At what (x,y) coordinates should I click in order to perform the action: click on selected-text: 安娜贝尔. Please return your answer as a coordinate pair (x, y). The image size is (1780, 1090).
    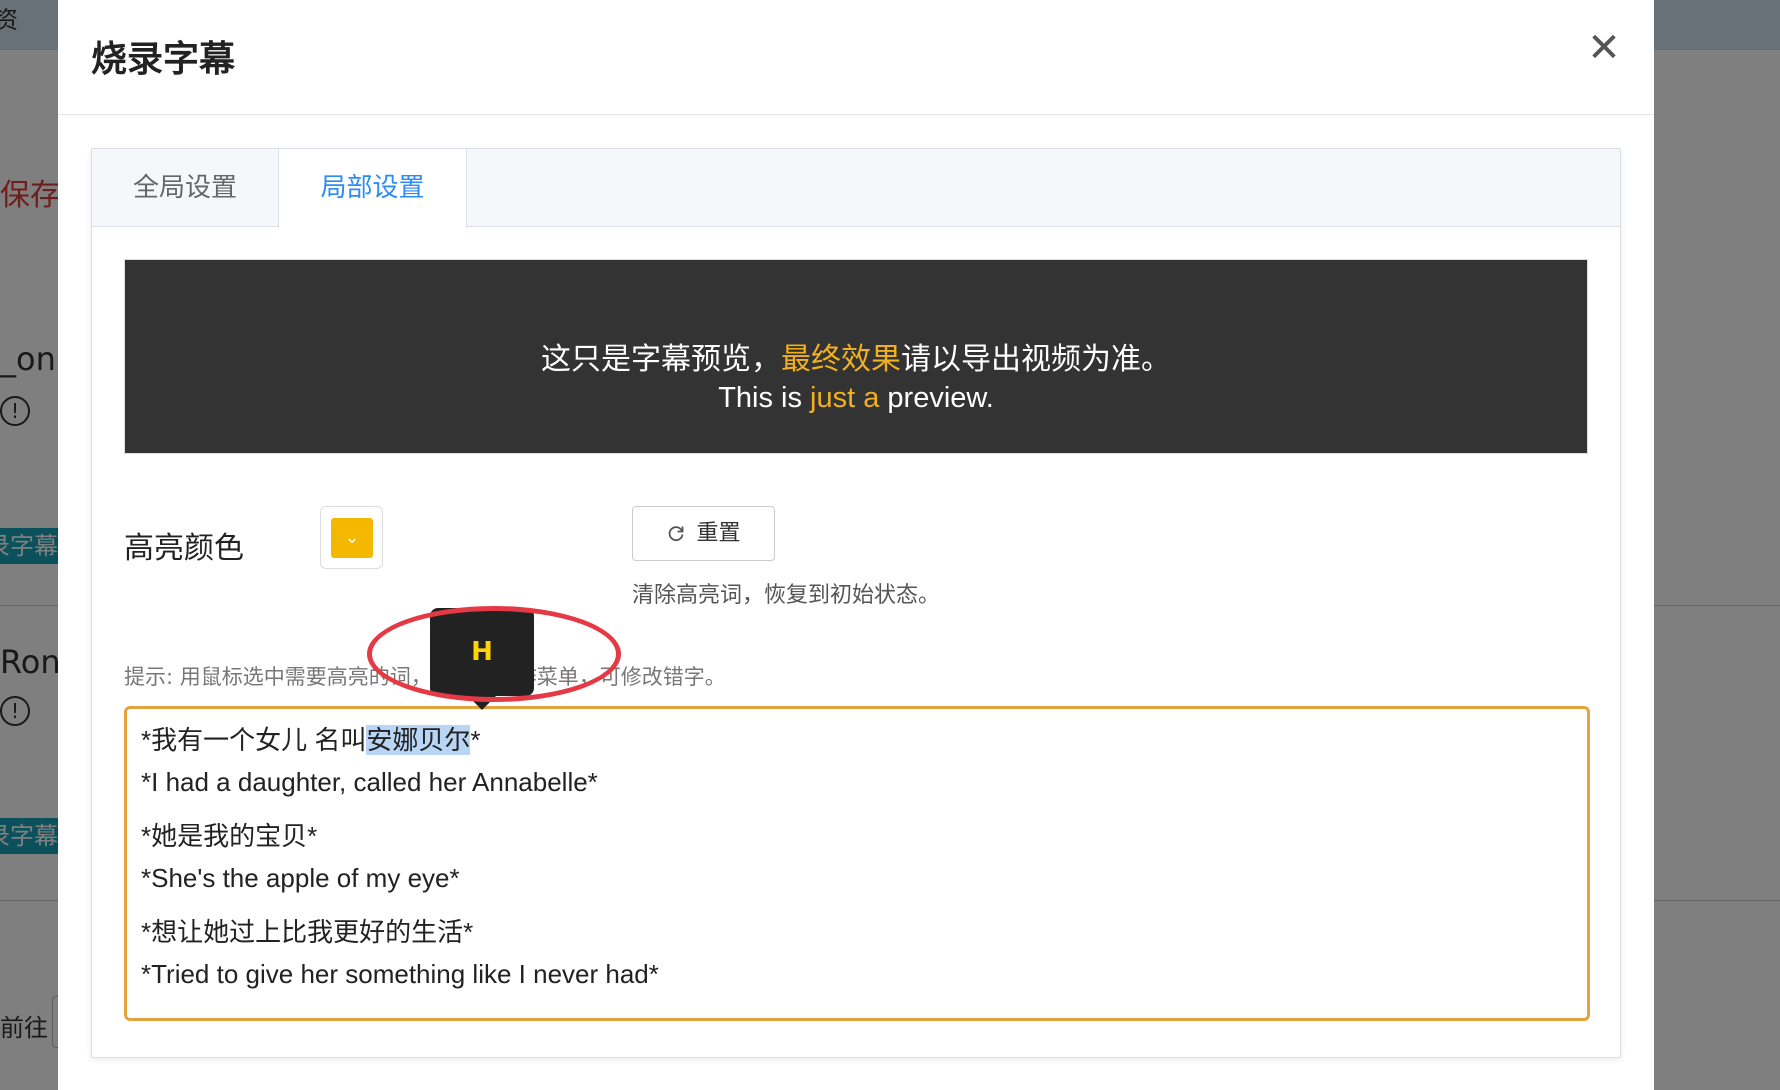
    Looking at the image, I should click on (418, 740).